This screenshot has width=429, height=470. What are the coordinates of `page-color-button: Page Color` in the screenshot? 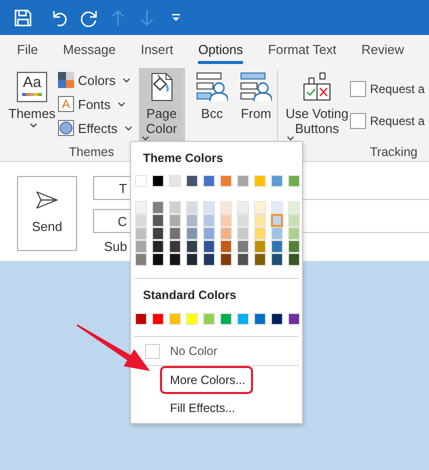 It's located at (161, 105).